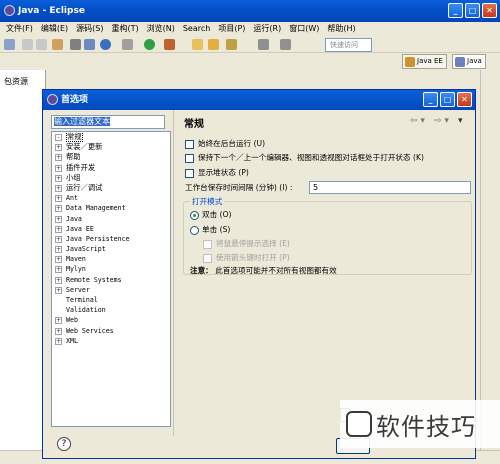 Image resolution: width=500 pixels, height=464 pixels. Describe the element at coordinates (441, 121) in the screenshot. I see `forward-arrow-icon: ⇨ ▾` at that location.